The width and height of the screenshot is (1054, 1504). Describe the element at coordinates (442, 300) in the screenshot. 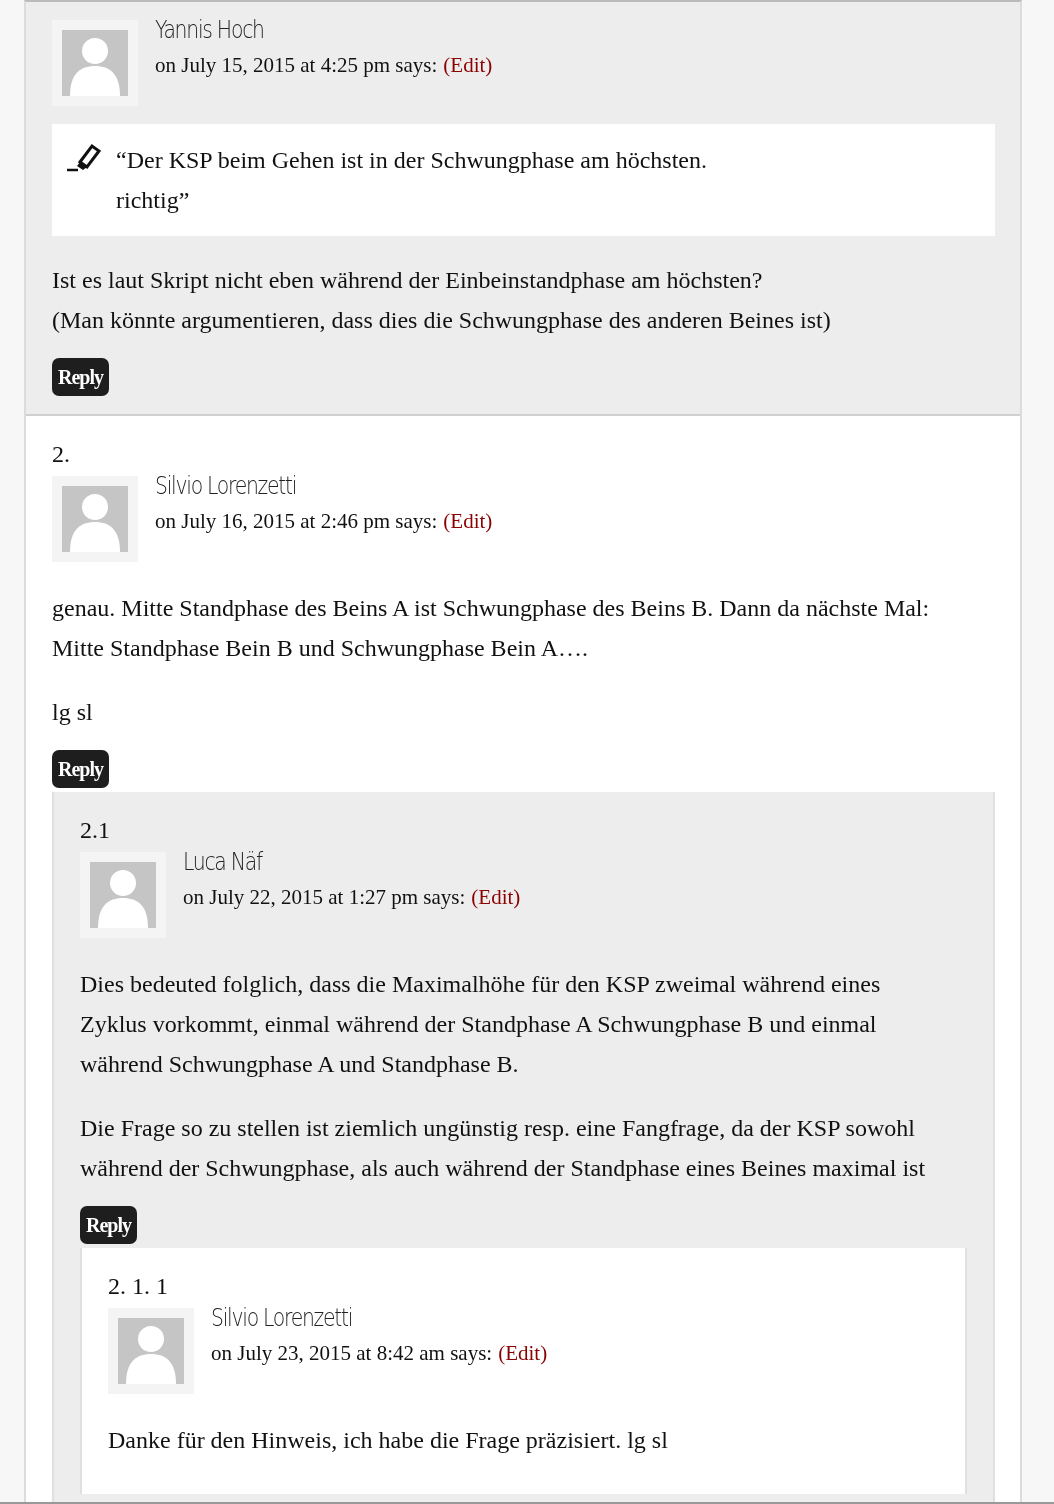

I see `comment-text: Ist es laut Skript nicht eben während der Einbeinstandphase am höchsten? (Man könnte argumentieren, dass dies die Schwungphase des anderen Beines ist)` at that location.